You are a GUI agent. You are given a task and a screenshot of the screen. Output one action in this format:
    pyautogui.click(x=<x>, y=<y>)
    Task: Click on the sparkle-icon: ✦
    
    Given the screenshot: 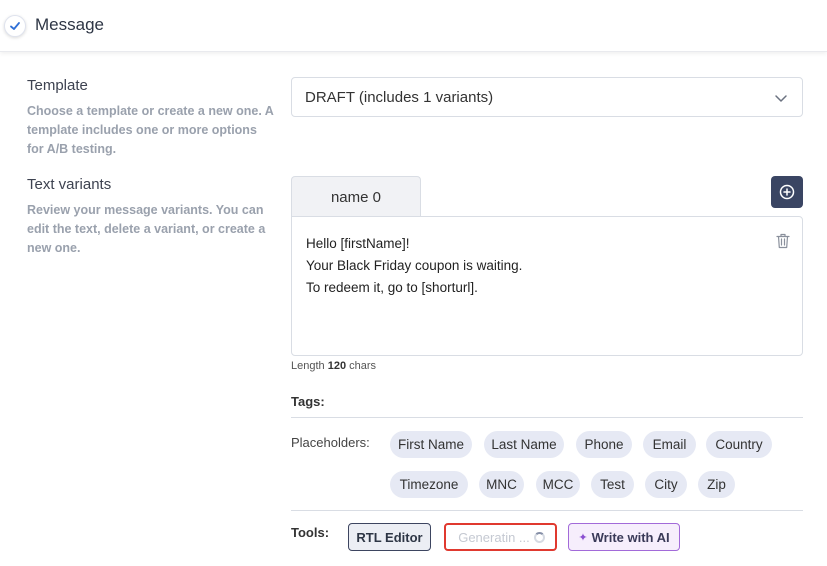 What is the action you would take?
    pyautogui.click(x=583, y=537)
    